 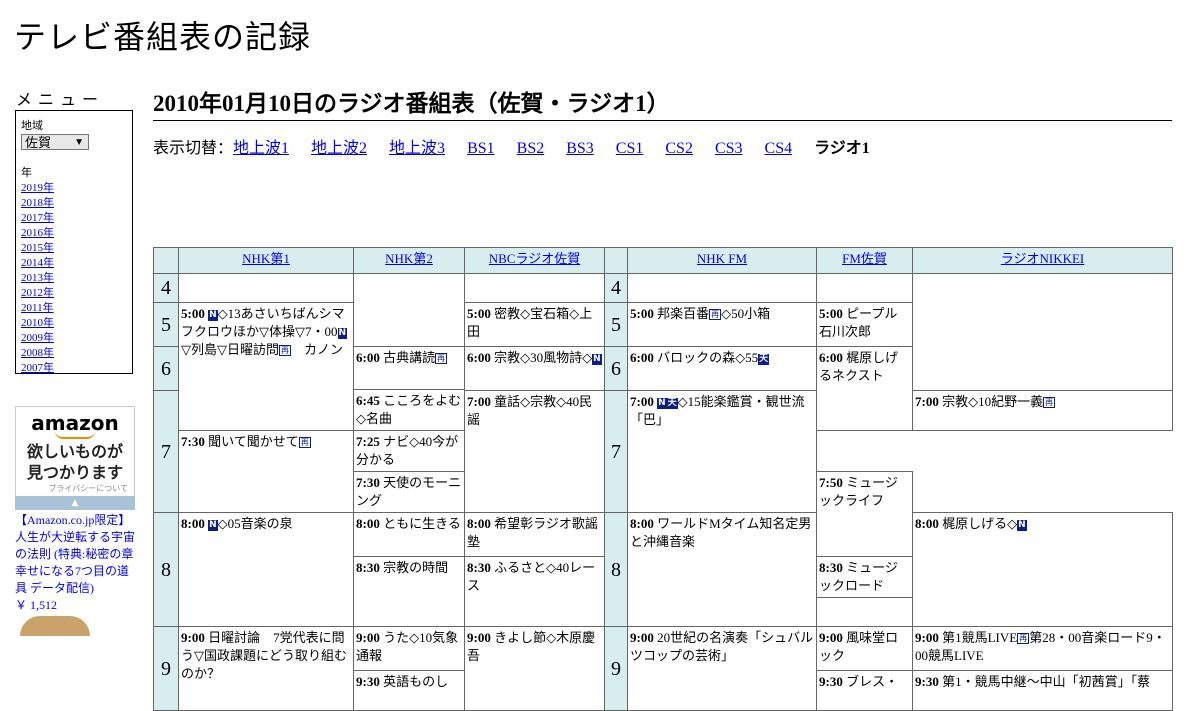 What do you see at coordinates (479, 357) in the screenshot?
I see `program-time: 6:00` at bounding box center [479, 357].